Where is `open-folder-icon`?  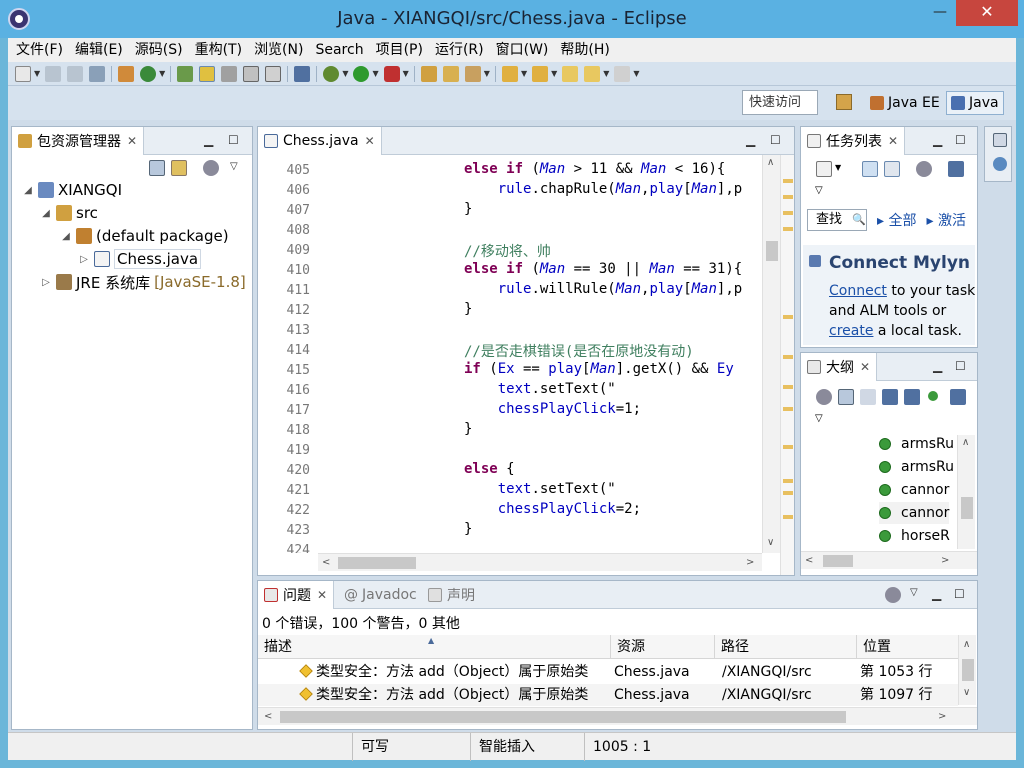 open-folder-icon is located at coordinates (428, 73).